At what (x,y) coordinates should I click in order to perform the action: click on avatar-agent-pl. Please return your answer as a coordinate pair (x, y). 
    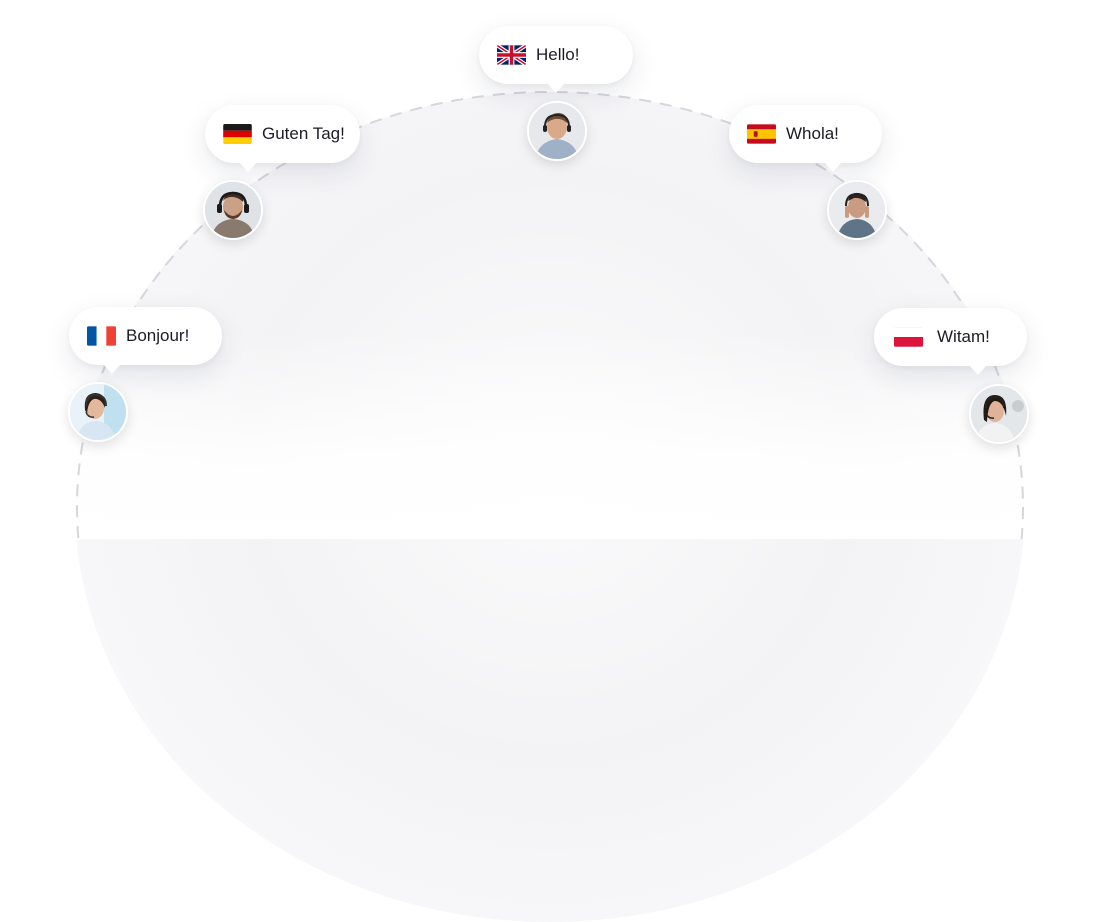
    Looking at the image, I should click on (999, 414).